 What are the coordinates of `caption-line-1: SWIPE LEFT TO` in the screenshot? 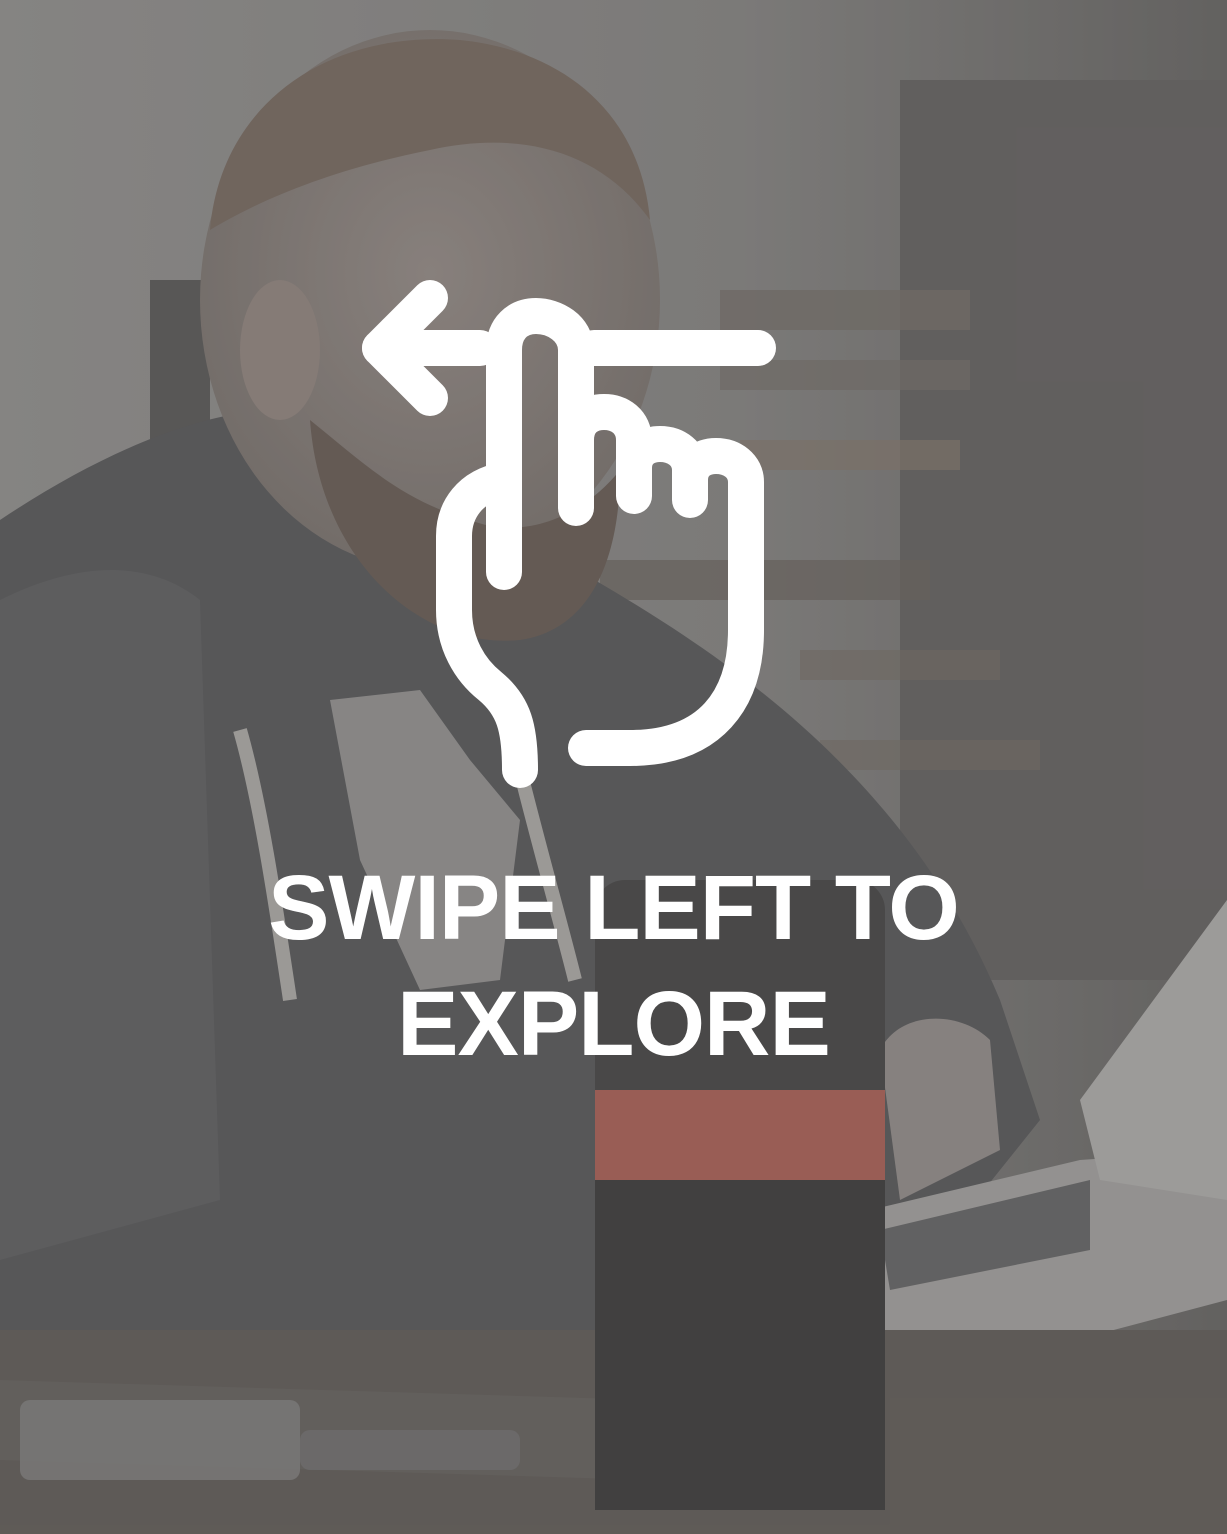 It's located at (614, 908).